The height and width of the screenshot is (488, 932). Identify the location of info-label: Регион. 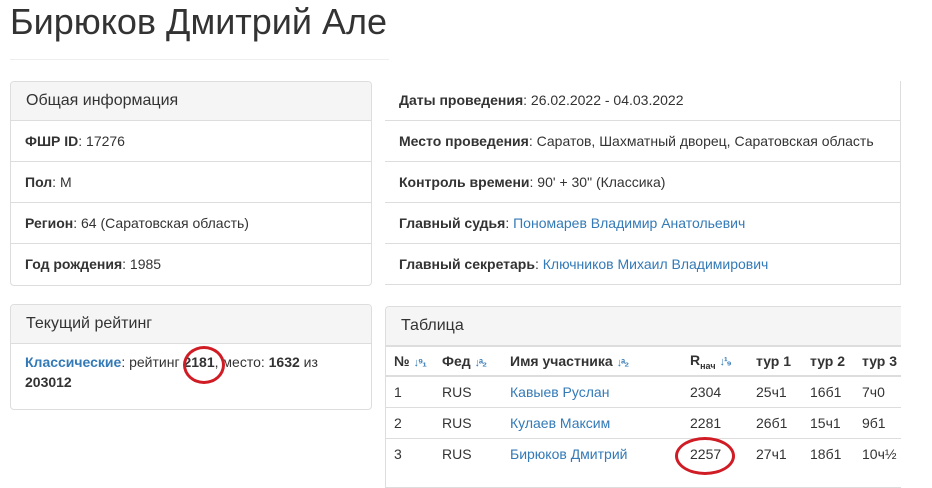
(49, 223).